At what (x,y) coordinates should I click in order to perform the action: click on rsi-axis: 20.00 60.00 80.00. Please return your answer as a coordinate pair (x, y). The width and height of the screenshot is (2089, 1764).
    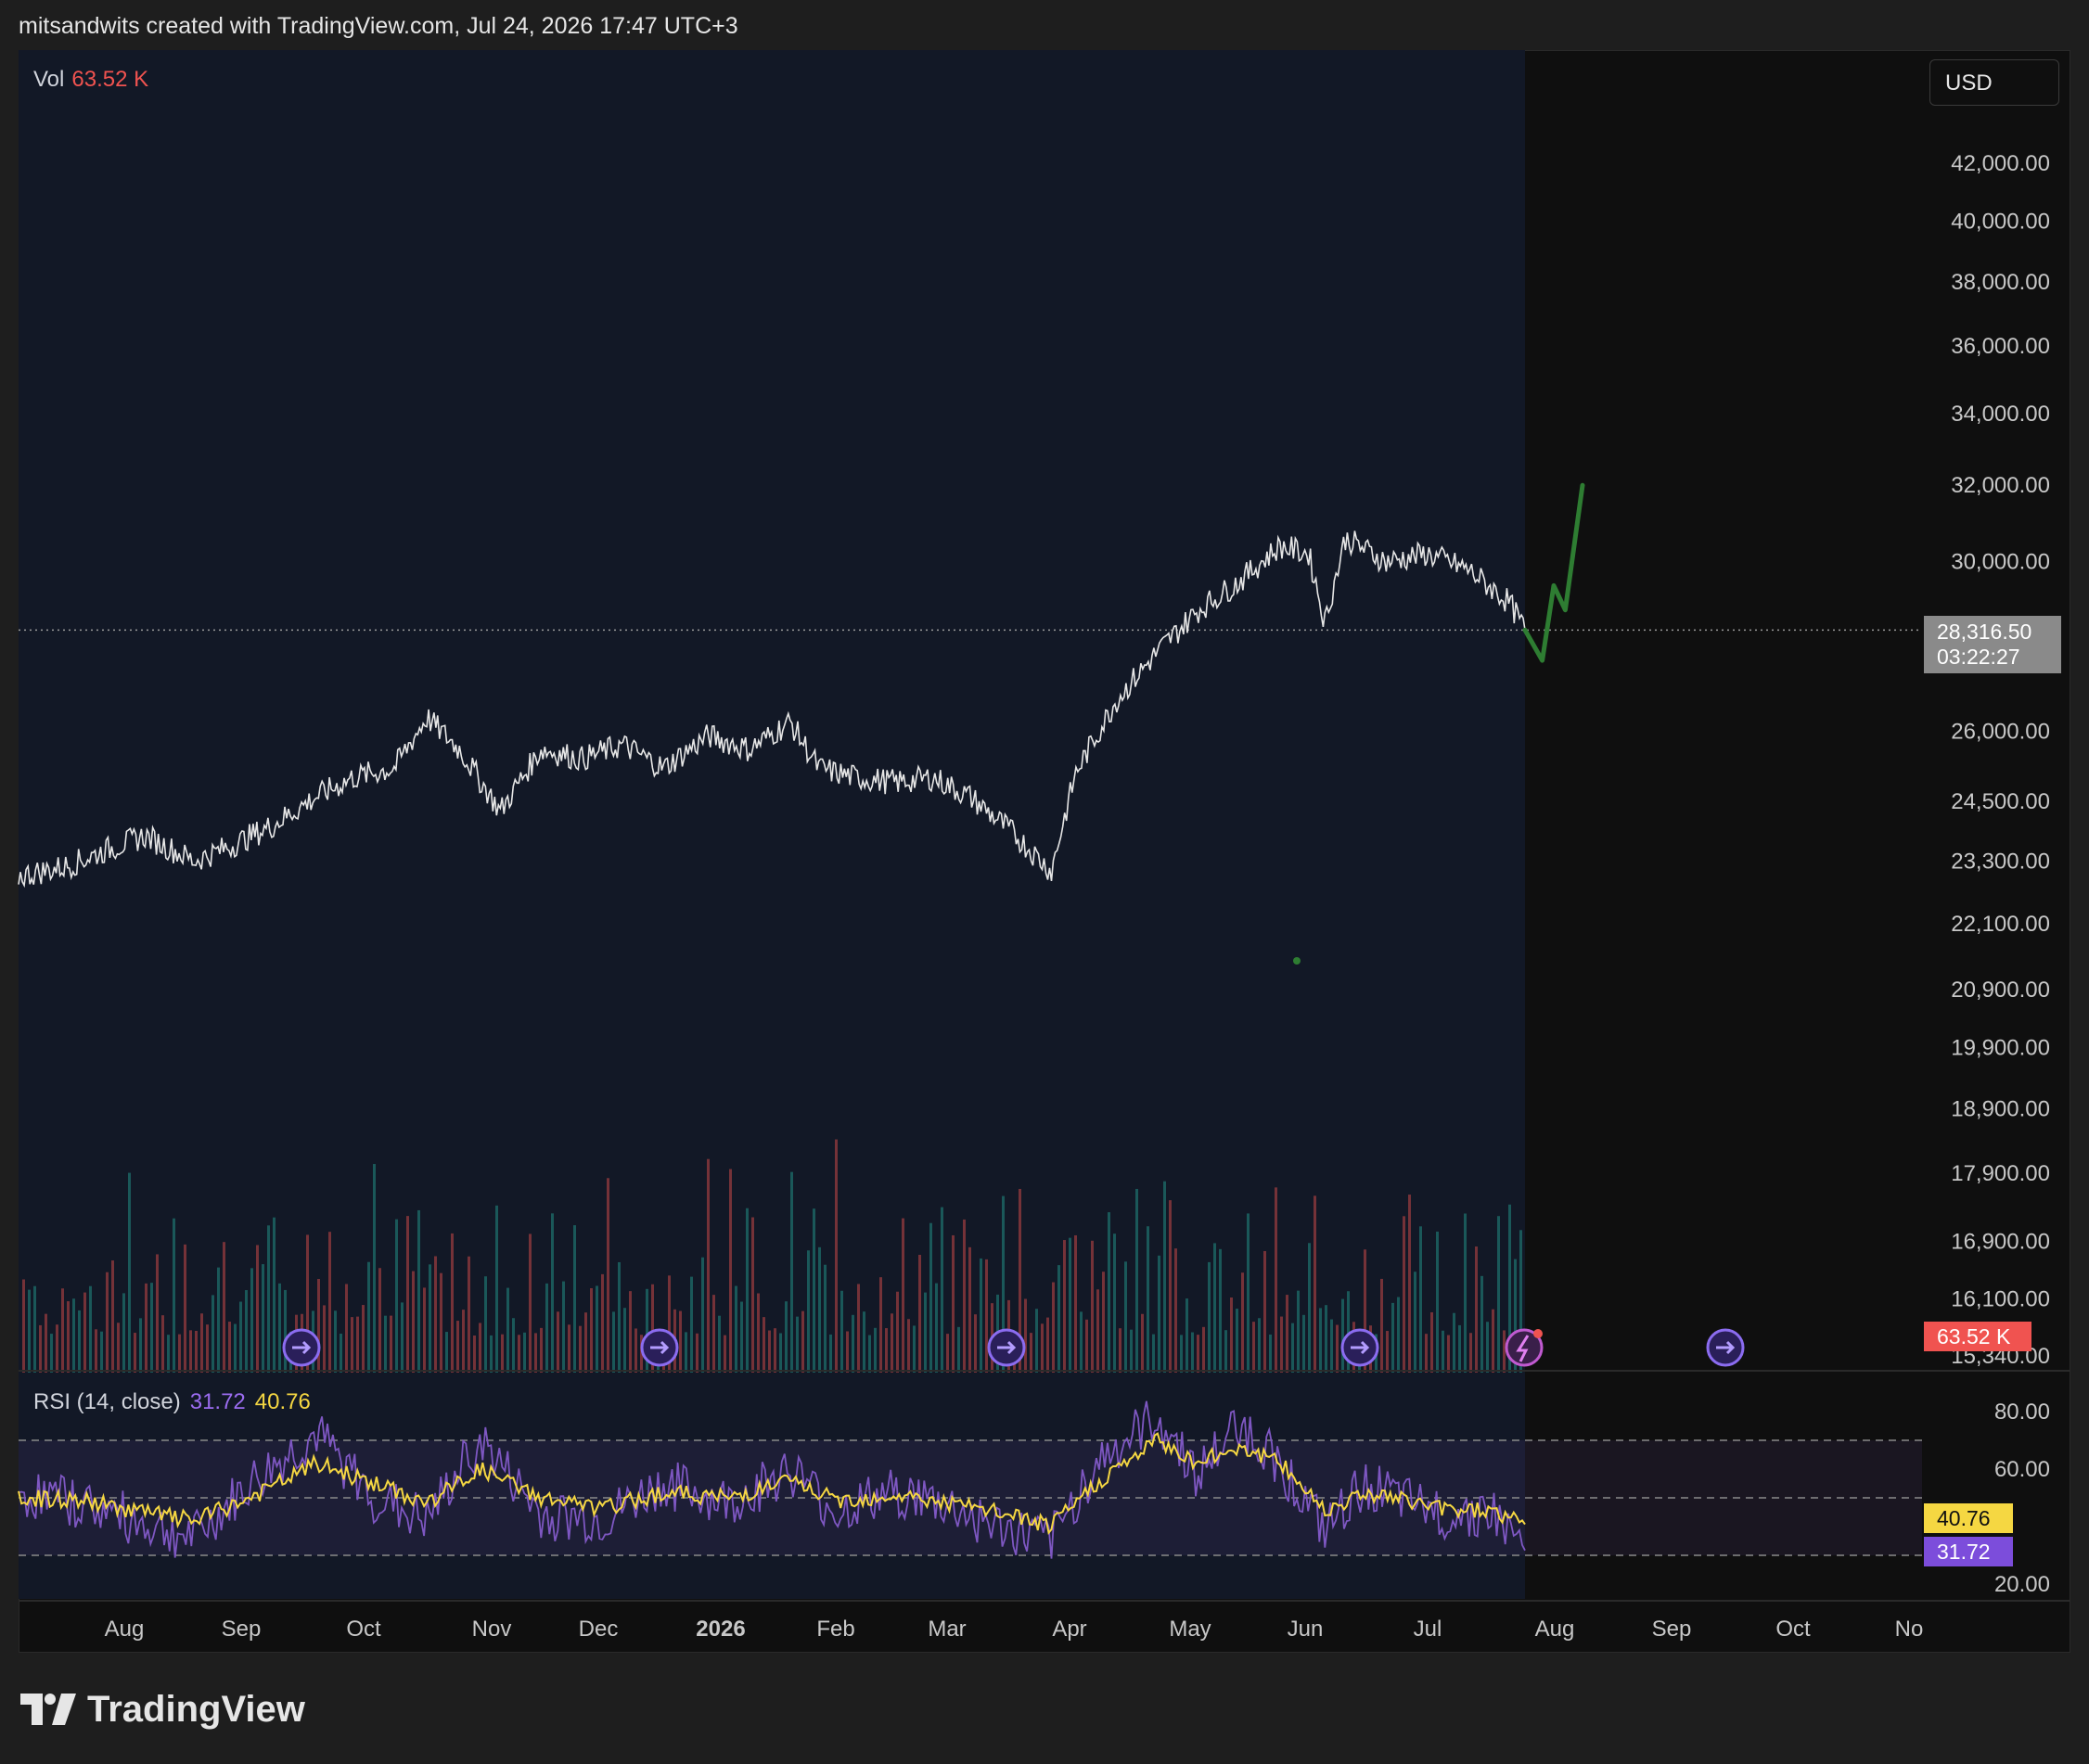
    Looking at the image, I should click on (2022, 1498).